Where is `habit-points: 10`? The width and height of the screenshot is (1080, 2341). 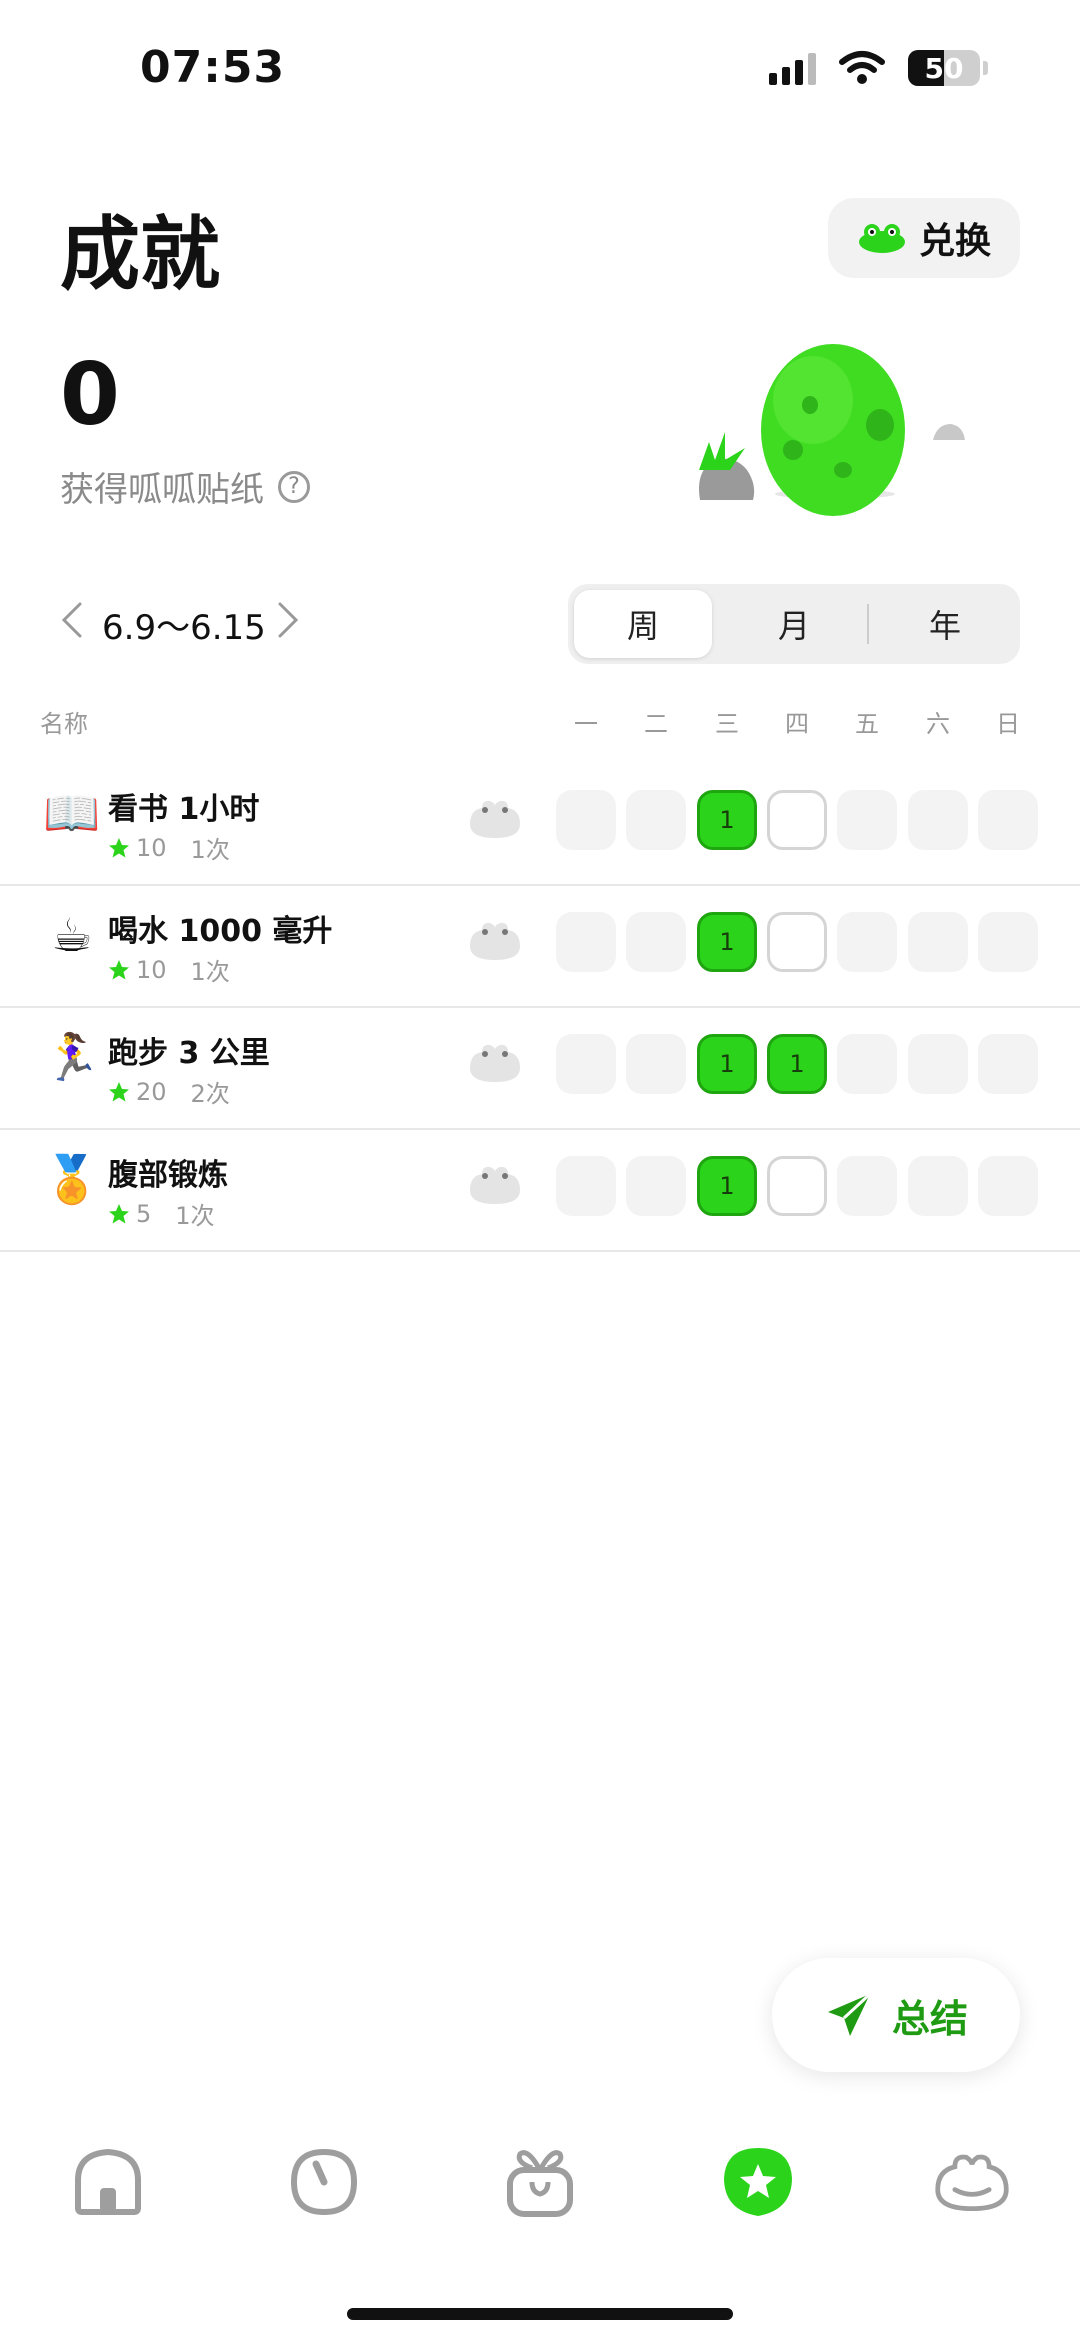 habit-points: 10 is located at coordinates (151, 969).